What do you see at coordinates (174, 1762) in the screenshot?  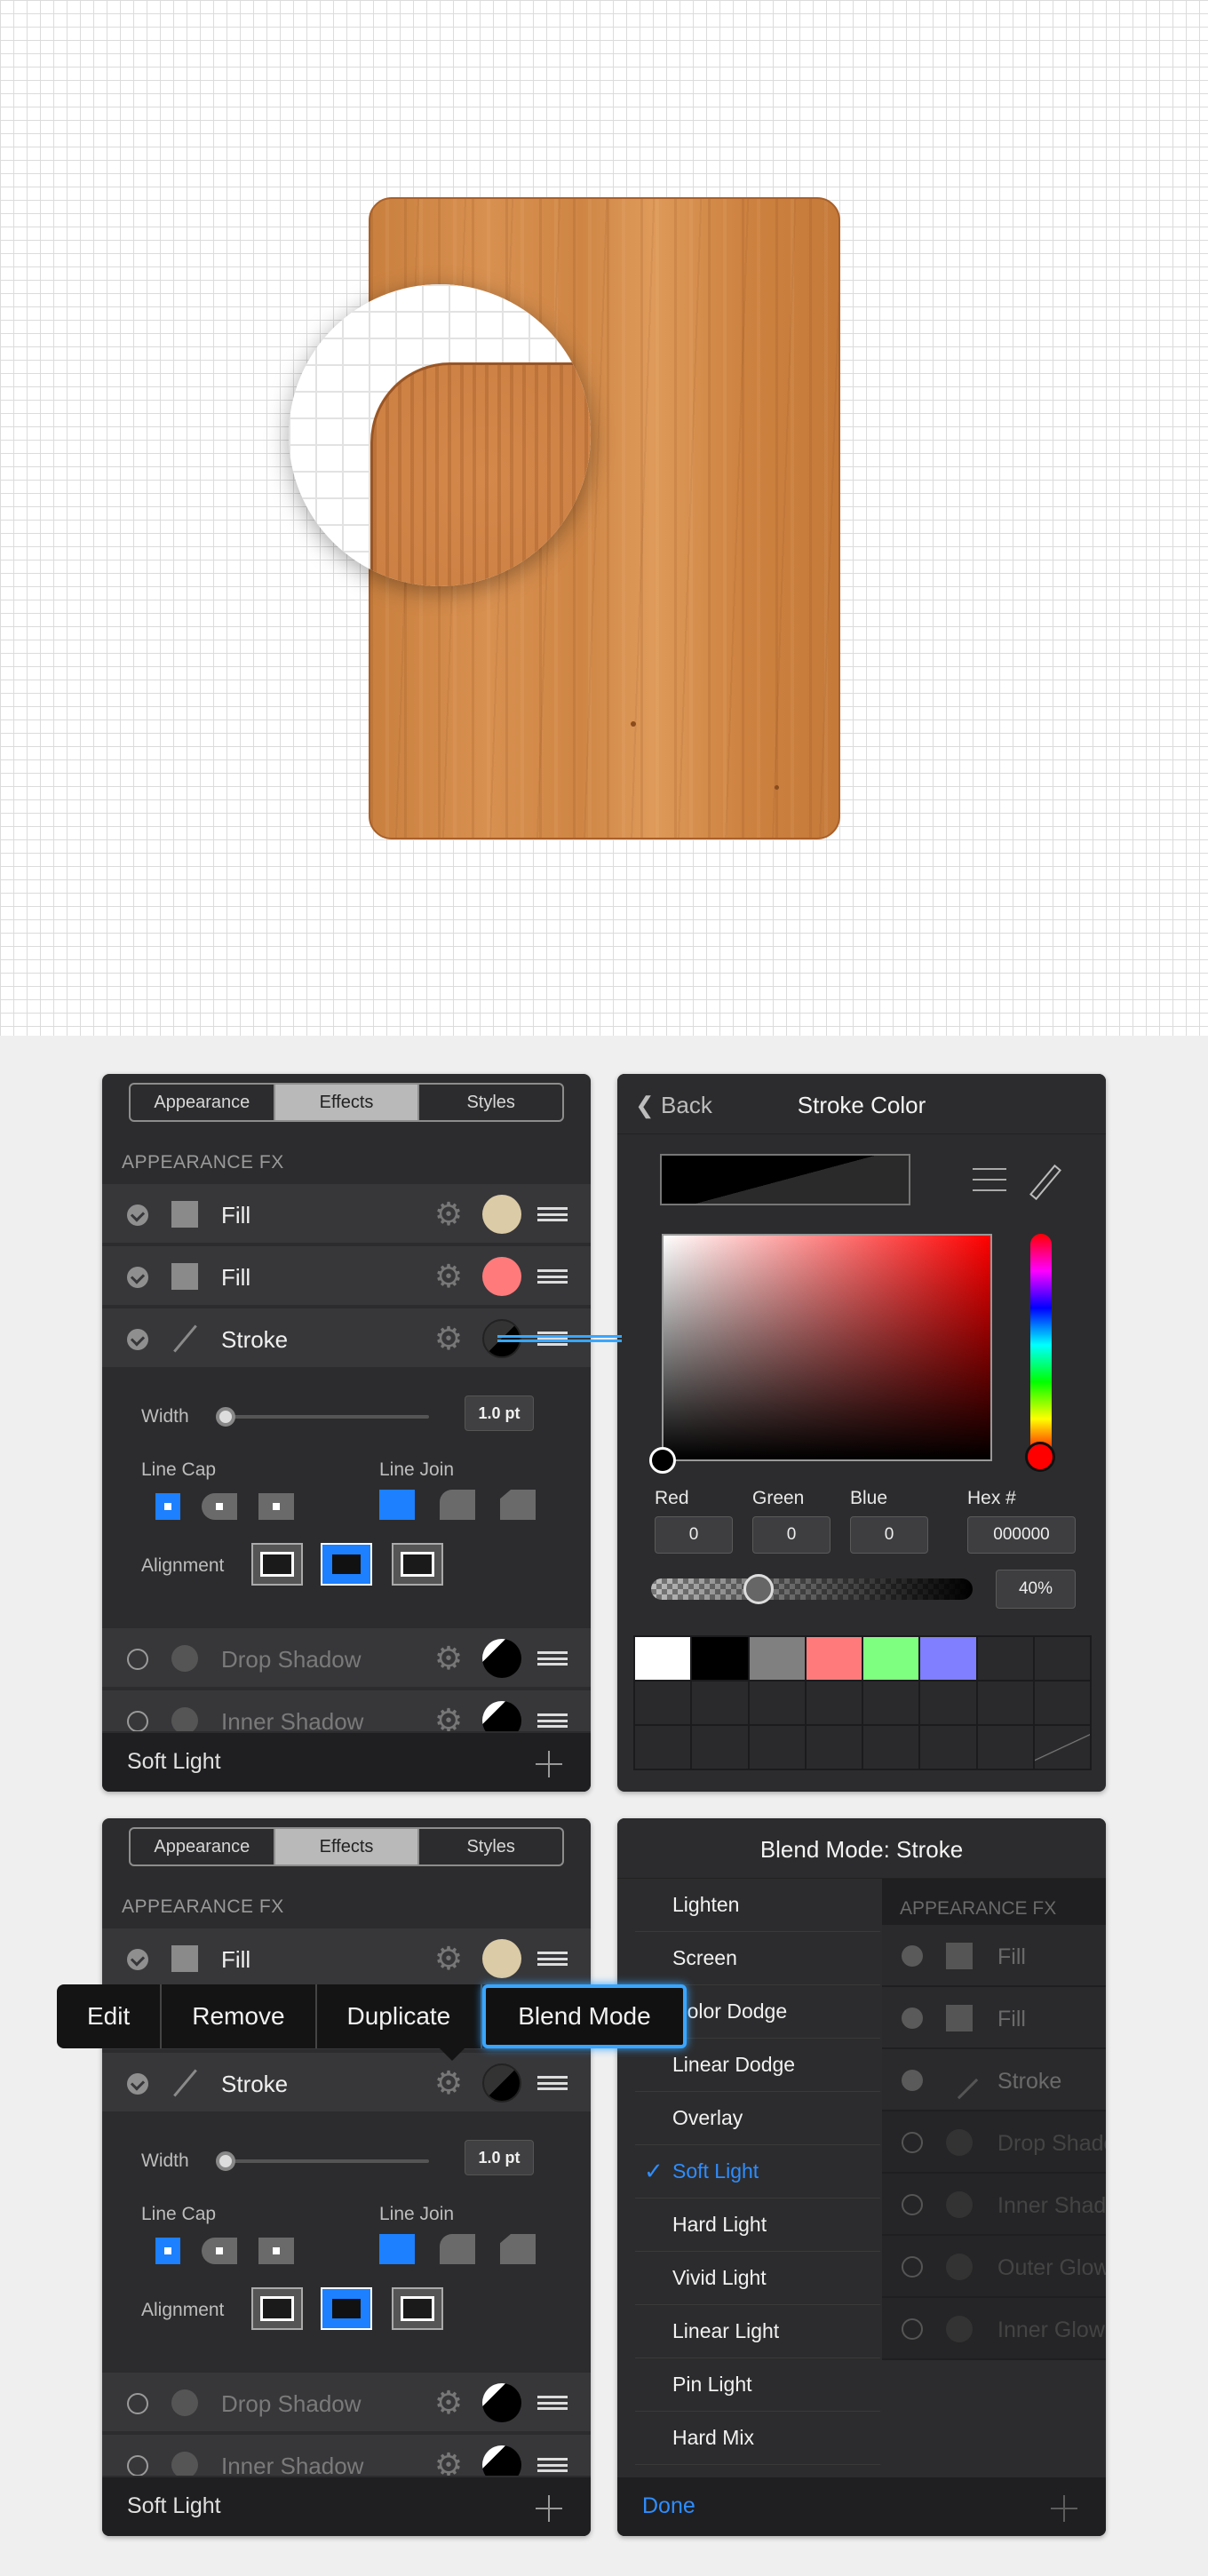 I see `blend-mode-label: Soft Light` at bounding box center [174, 1762].